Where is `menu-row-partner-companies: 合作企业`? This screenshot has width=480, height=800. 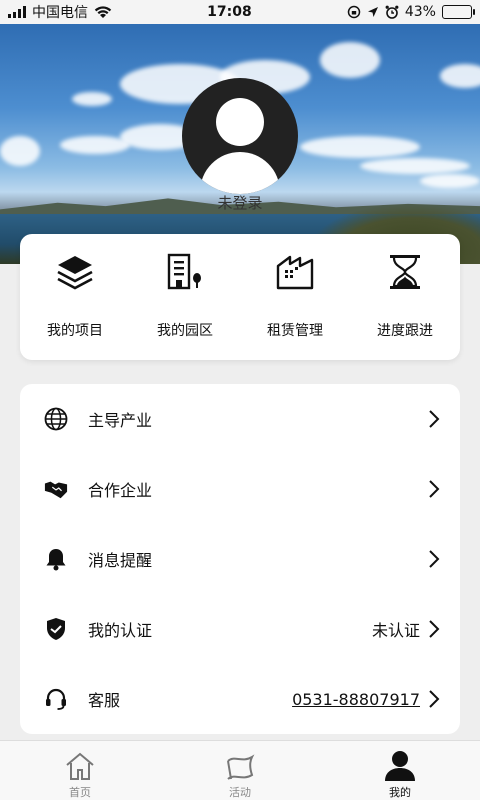 menu-row-partner-companies: 合作企业 is located at coordinates (240, 489).